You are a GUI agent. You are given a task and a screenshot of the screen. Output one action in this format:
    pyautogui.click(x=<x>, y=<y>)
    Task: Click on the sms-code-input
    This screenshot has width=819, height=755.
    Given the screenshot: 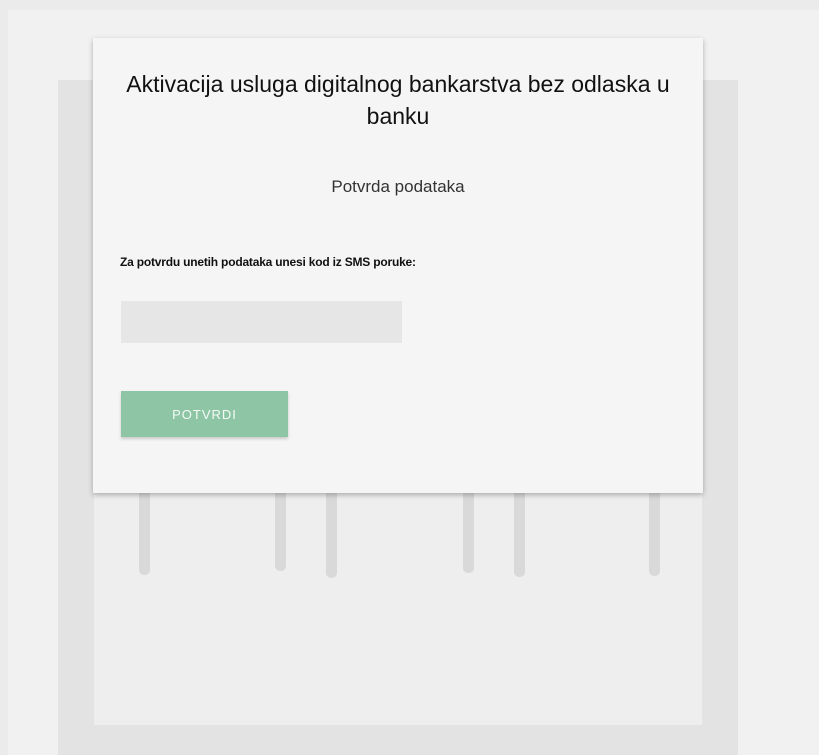 What is the action you would take?
    pyautogui.click(x=261, y=322)
    